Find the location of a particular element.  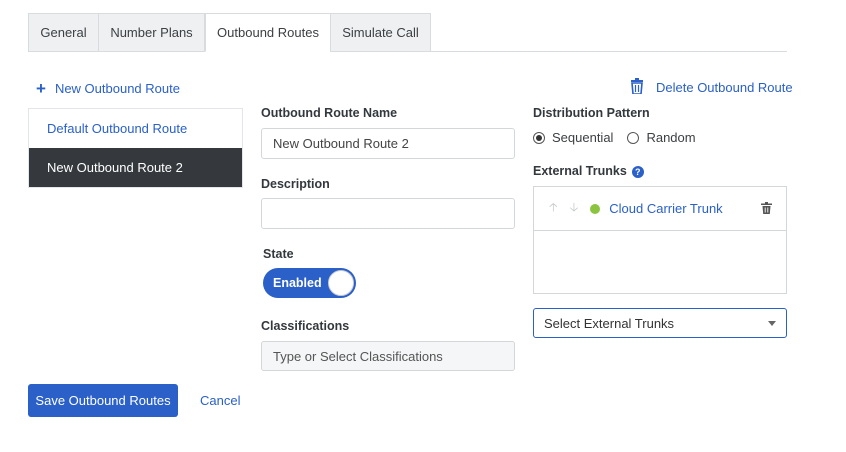

radio-sequential is located at coordinates (539, 137).